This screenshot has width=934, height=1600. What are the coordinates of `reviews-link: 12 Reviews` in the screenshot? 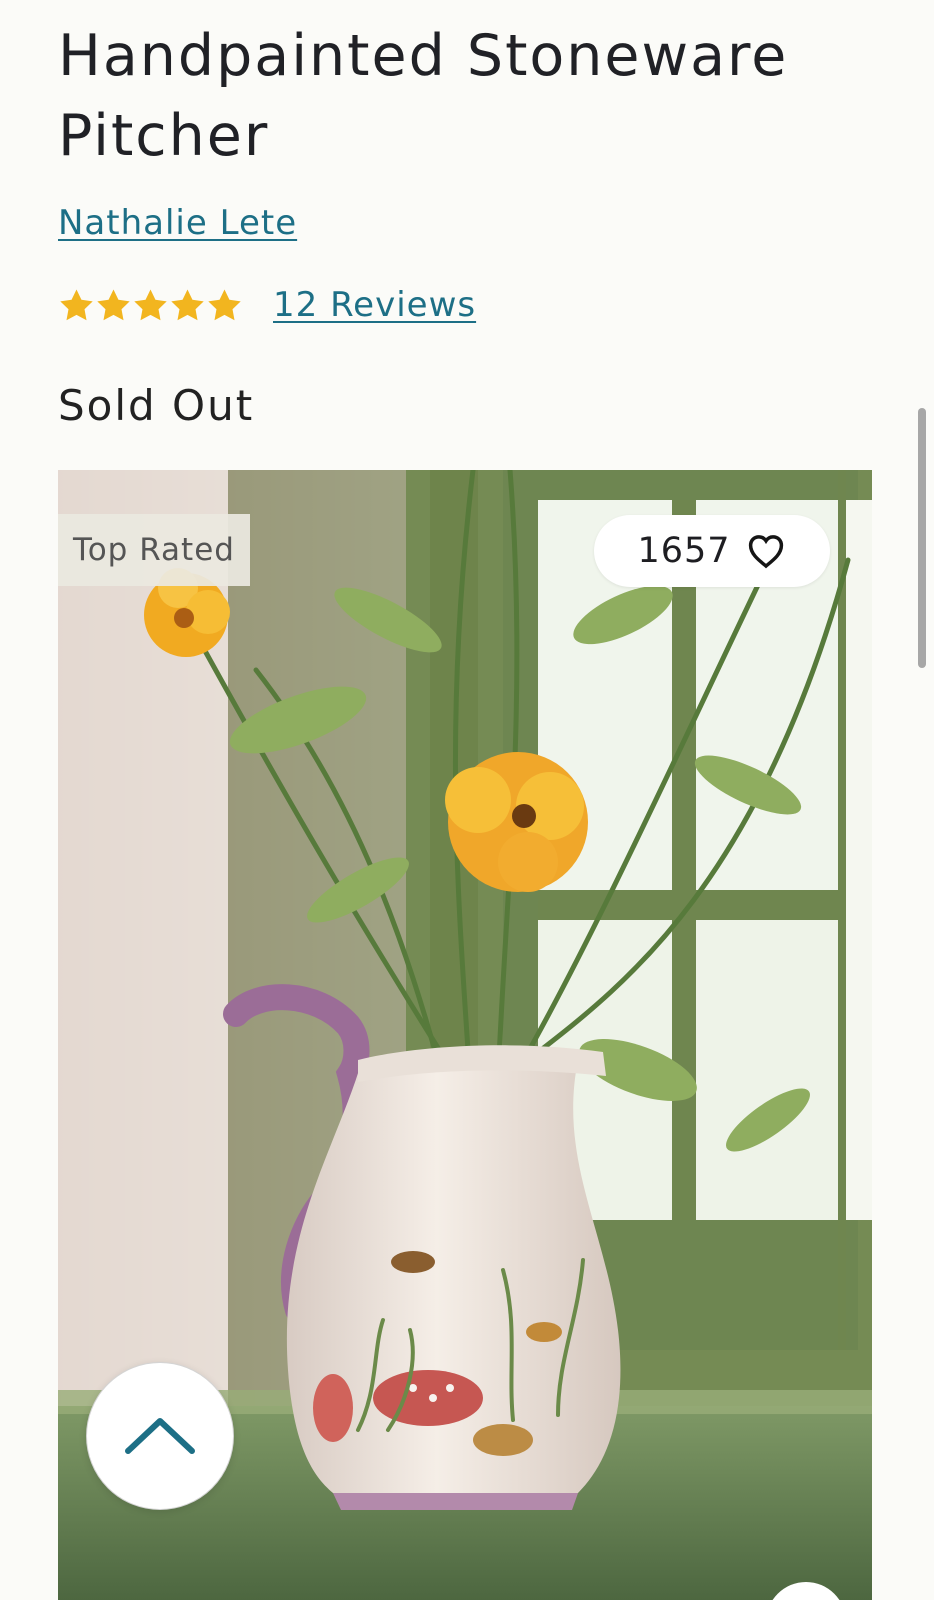 It's located at (374, 305).